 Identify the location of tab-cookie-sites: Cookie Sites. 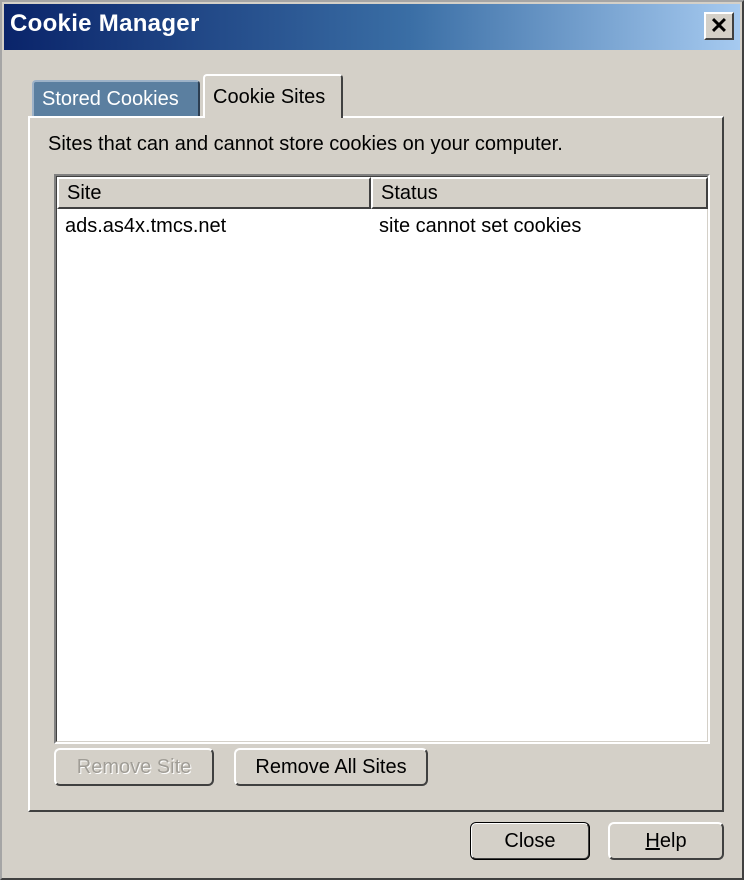
(273, 96).